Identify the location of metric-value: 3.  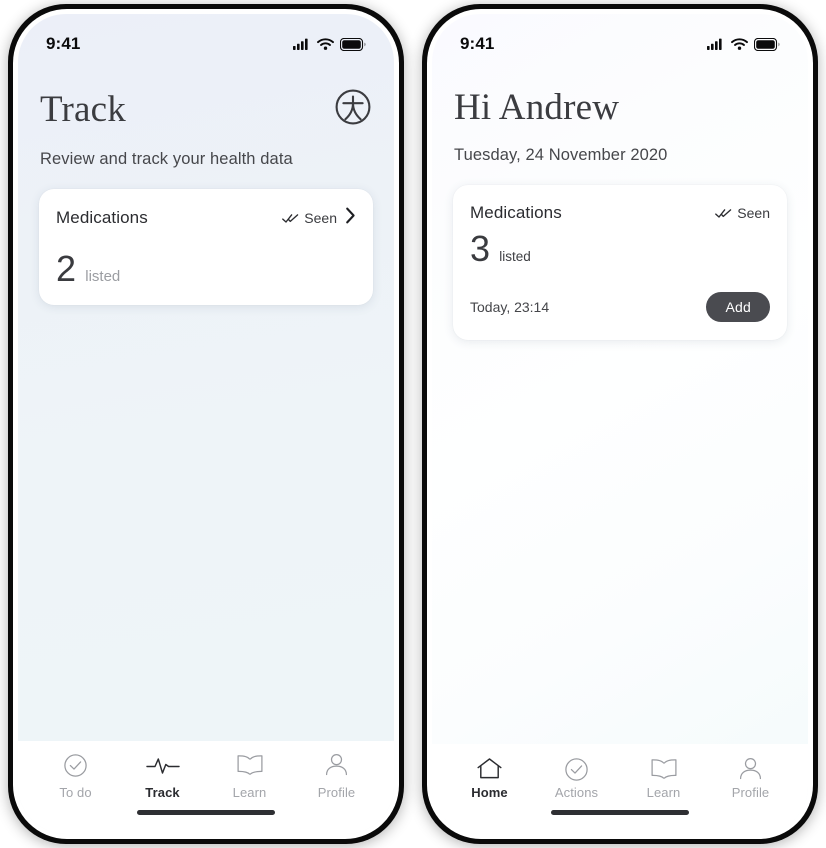
(480, 249).